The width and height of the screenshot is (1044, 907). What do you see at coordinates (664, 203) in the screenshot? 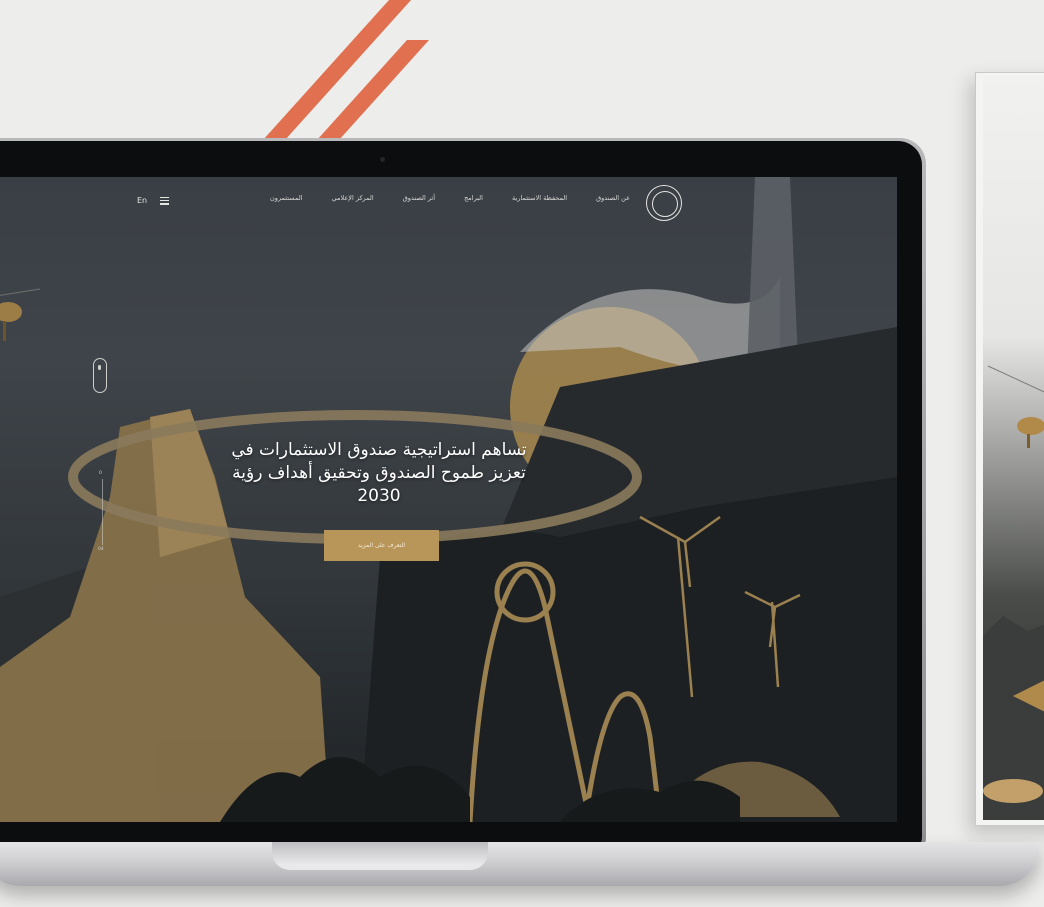
I see `emblem-logo-icon` at bounding box center [664, 203].